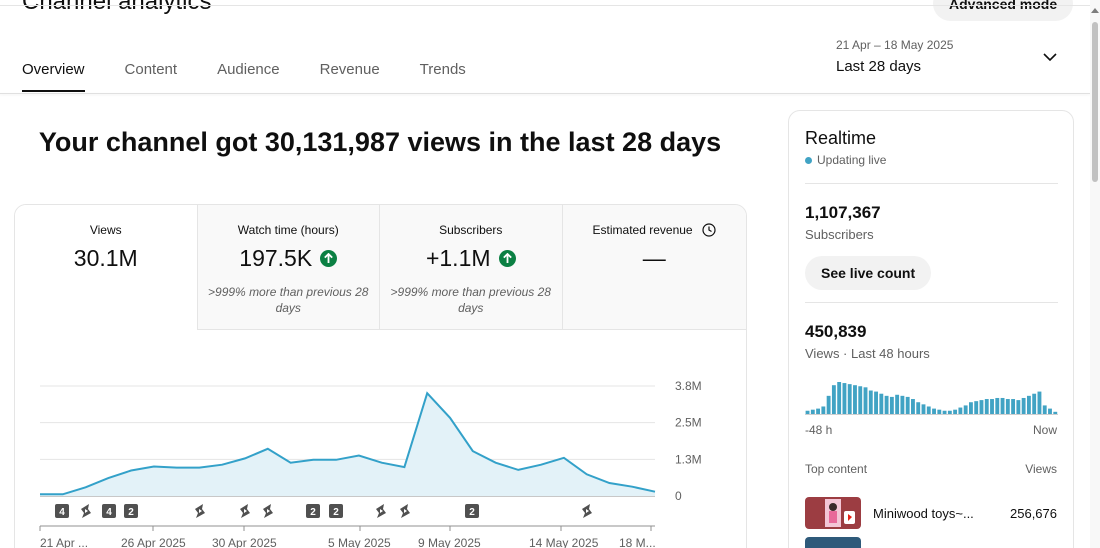  I want to click on scrollbar-thumb, so click(1095, 102).